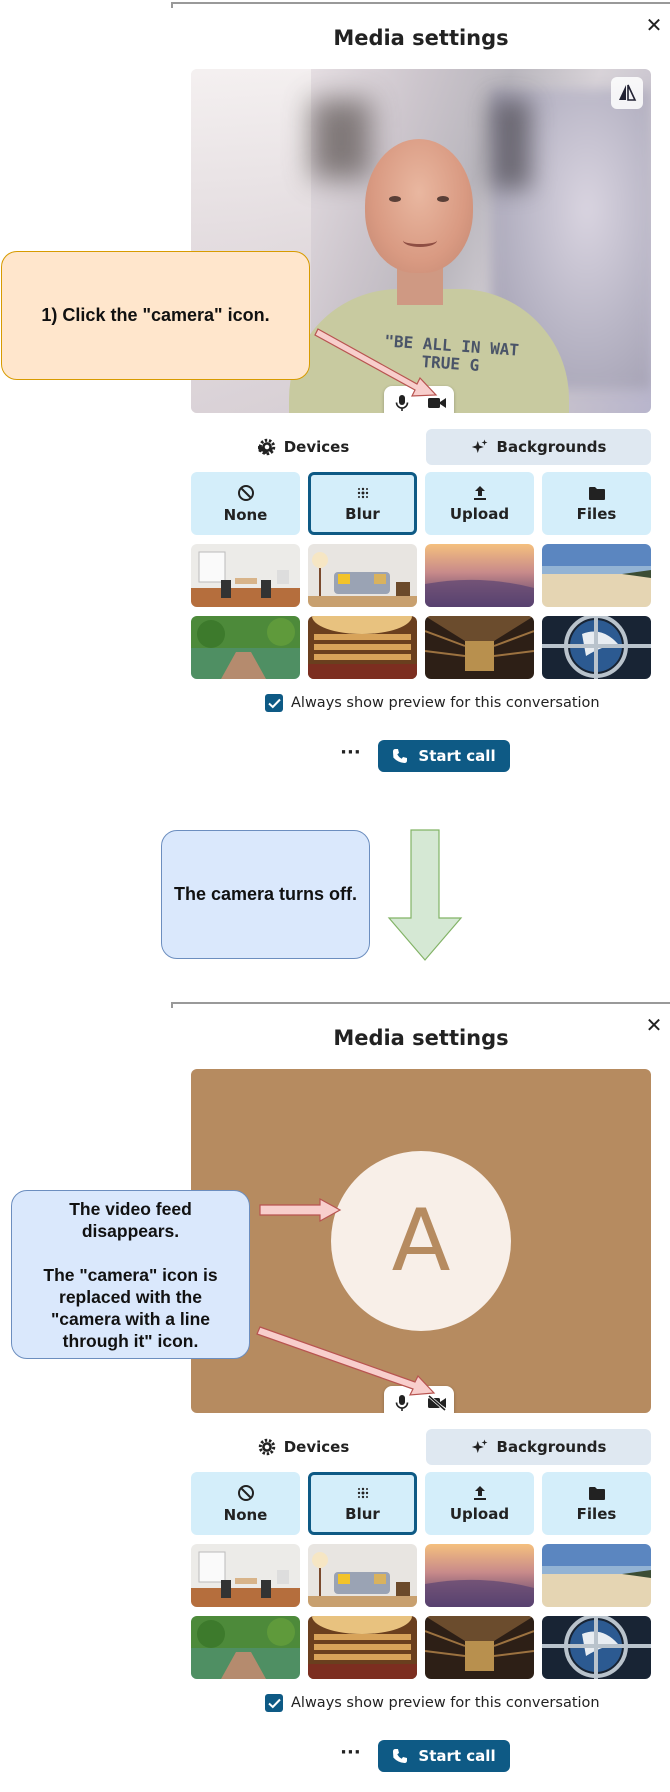  I want to click on video-preview-off: A, so click(421, 1241).